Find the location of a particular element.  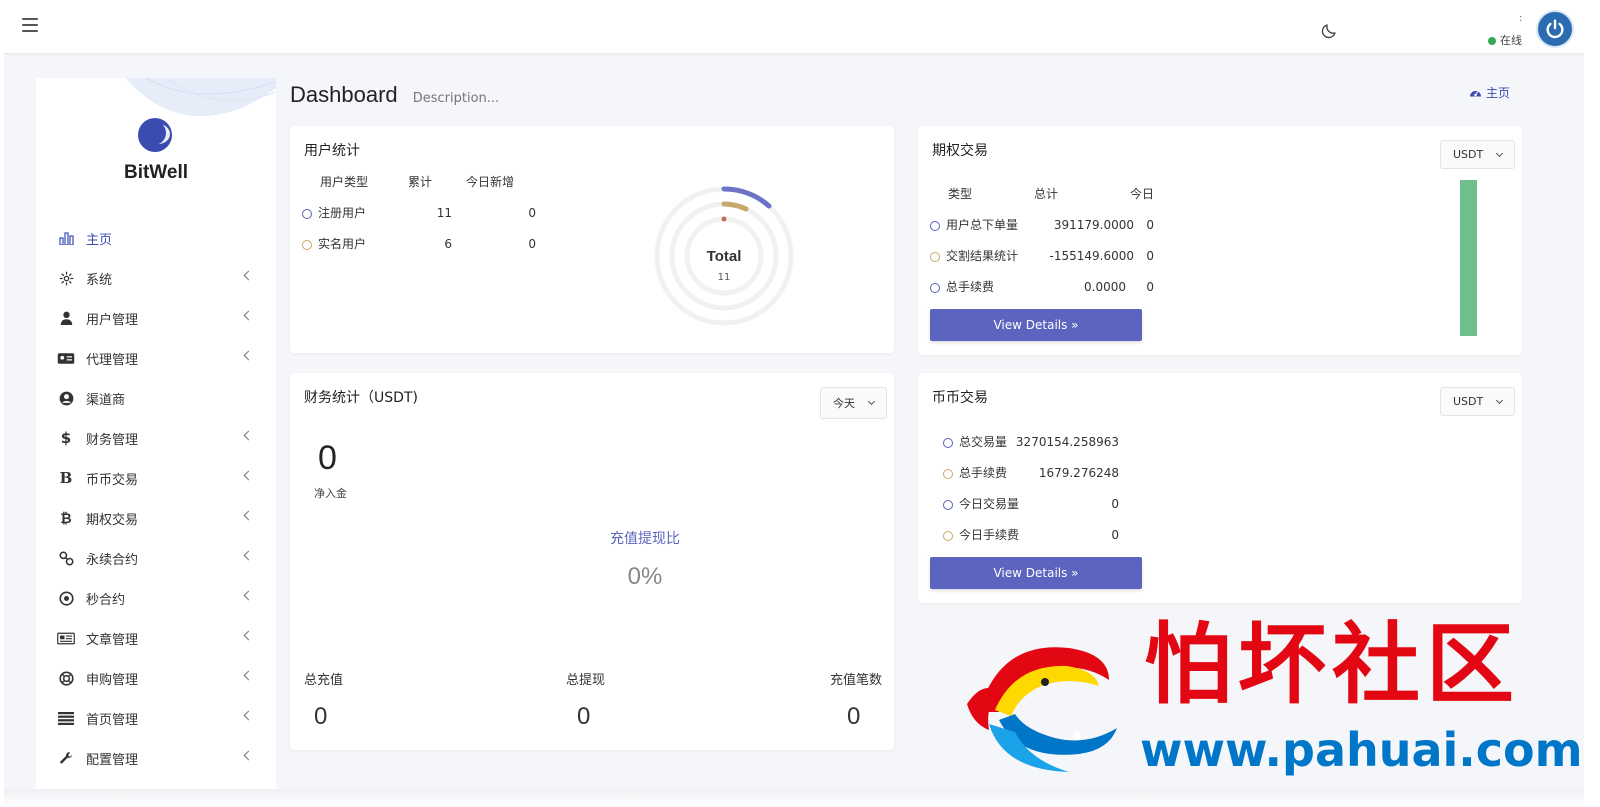

spot-label: 总手续费 is located at coordinates (983, 473).